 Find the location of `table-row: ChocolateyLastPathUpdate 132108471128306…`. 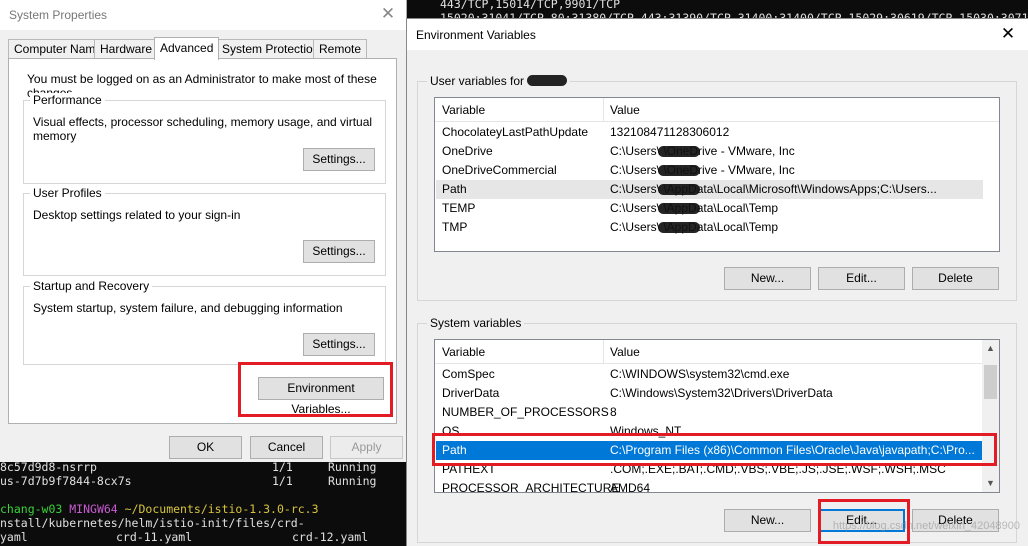

table-row: ChocolateyLastPathUpdate 132108471128306… is located at coordinates (709, 132).